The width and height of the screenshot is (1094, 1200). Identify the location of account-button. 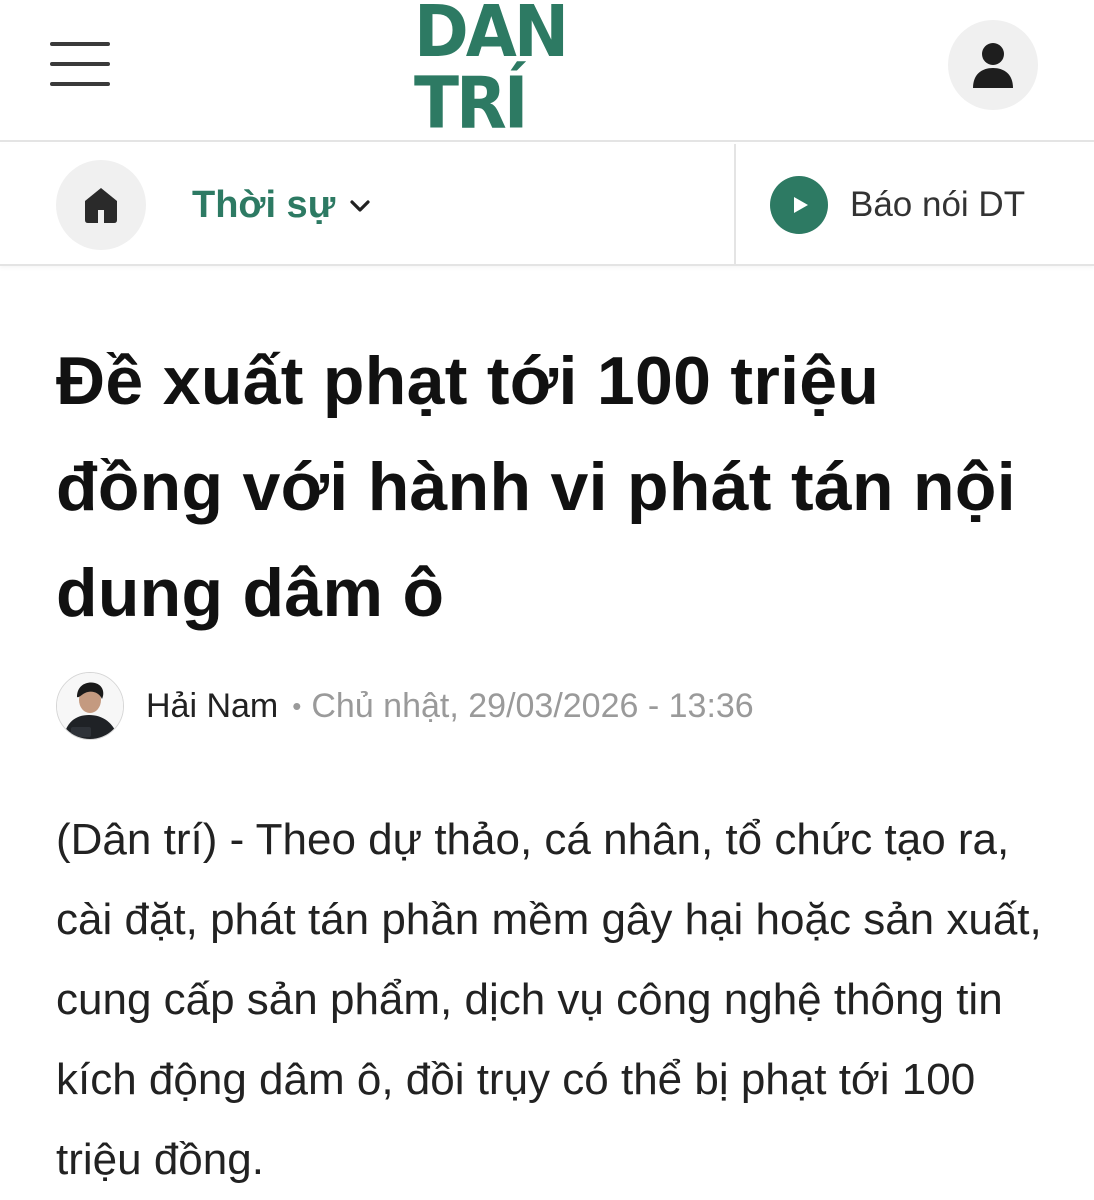
(993, 65).